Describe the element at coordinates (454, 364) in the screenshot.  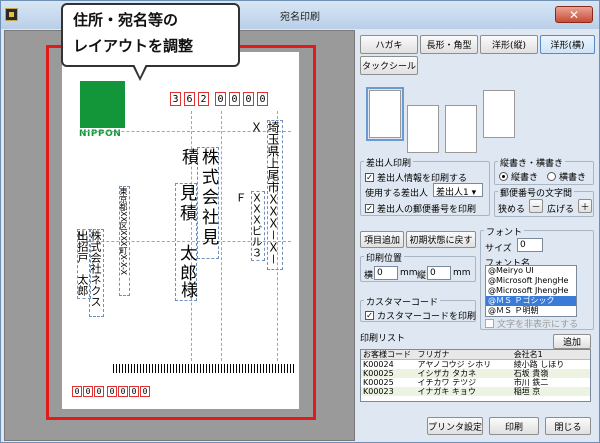
I see `table-cell: アヤノコウジ シホリ` at that location.